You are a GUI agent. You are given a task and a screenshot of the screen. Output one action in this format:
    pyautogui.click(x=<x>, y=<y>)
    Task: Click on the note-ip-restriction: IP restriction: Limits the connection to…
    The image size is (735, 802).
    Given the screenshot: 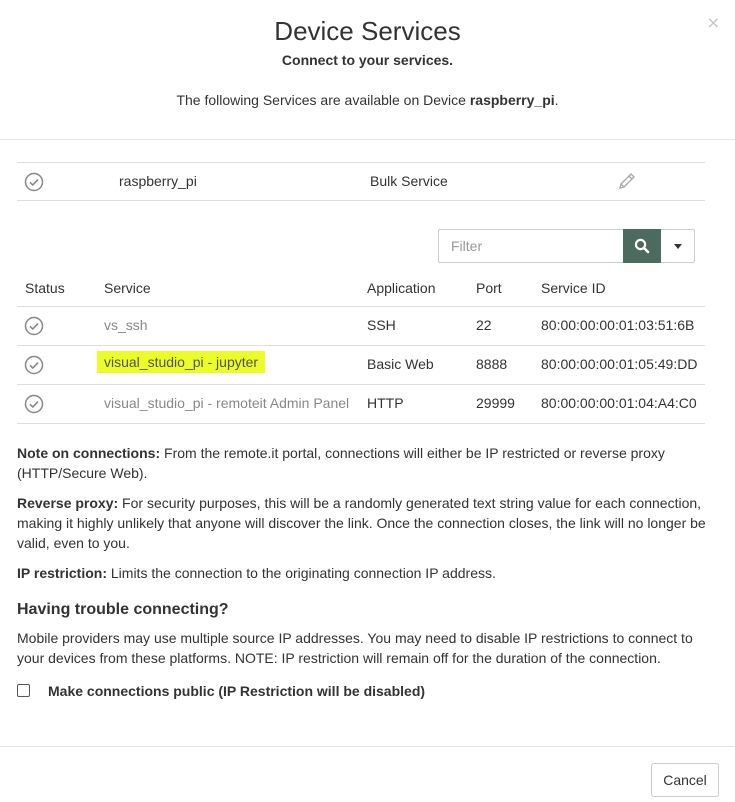 What is the action you would take?
    pyautogui.click(x=367, y=573)
    